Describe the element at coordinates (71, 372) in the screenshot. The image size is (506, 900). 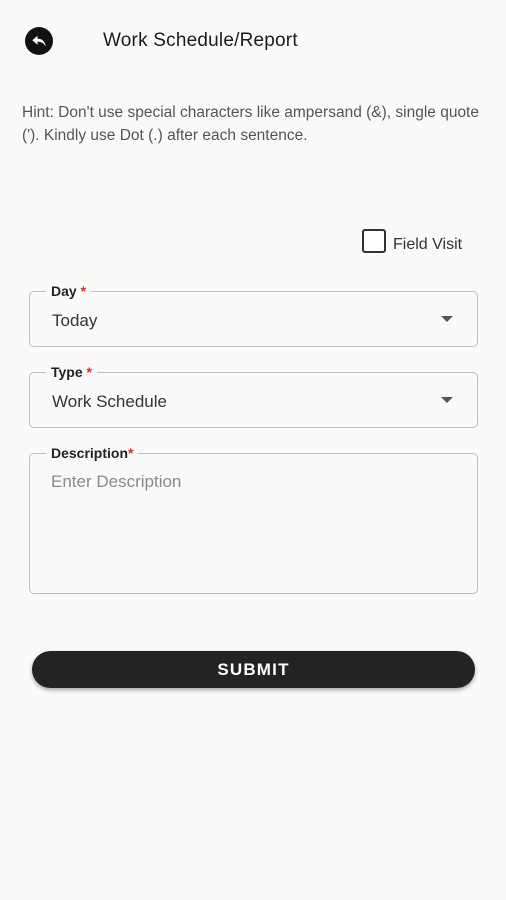
I see `type-label: Type *` at that location.